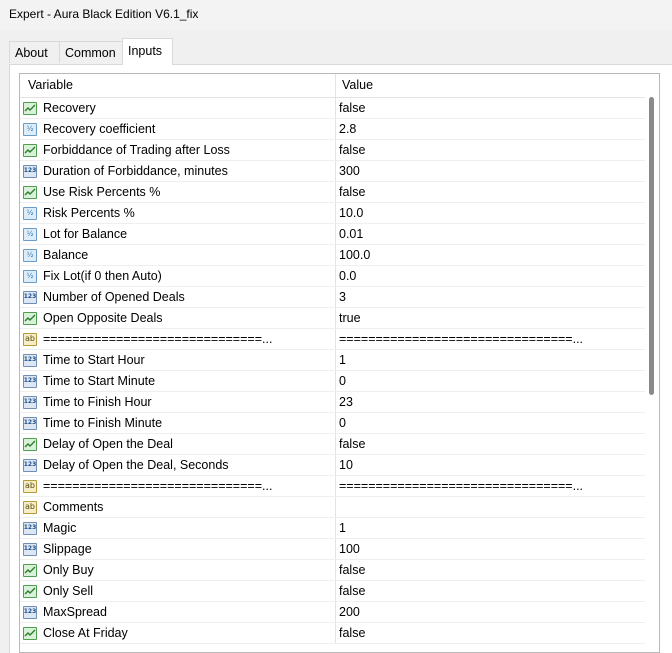 The image size is (672, 653). I want to click on table-row: Recovery false, so click(339, 108).